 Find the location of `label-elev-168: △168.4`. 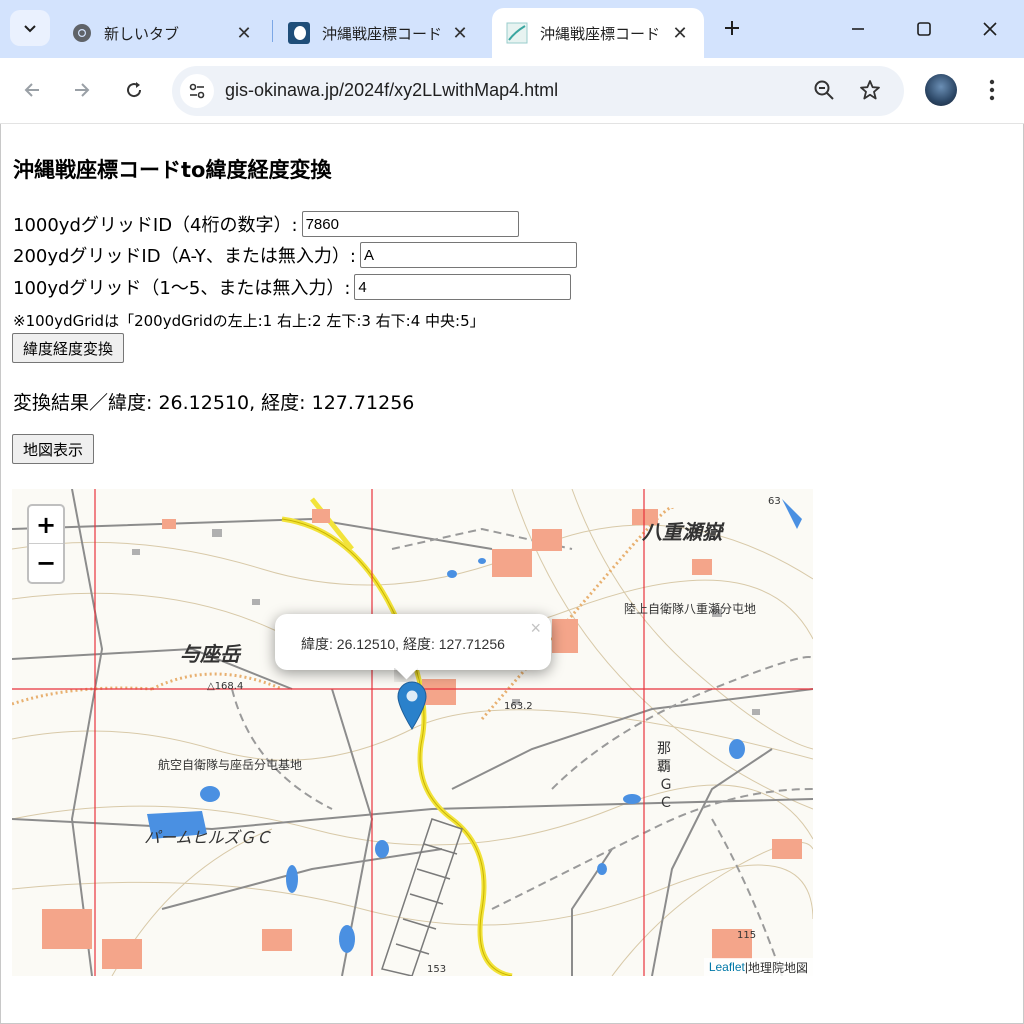

label-elev-168: △168.4 is located at coordinates (225, 686).